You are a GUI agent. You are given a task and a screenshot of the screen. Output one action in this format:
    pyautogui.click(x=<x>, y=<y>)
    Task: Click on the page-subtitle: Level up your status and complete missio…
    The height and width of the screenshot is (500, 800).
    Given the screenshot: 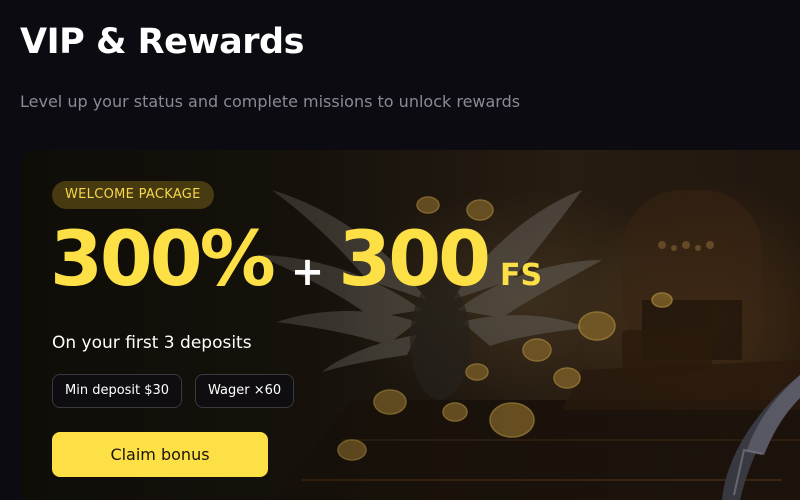 What is the action you would take?
    pyautogui.click(x=270, y=101)
    